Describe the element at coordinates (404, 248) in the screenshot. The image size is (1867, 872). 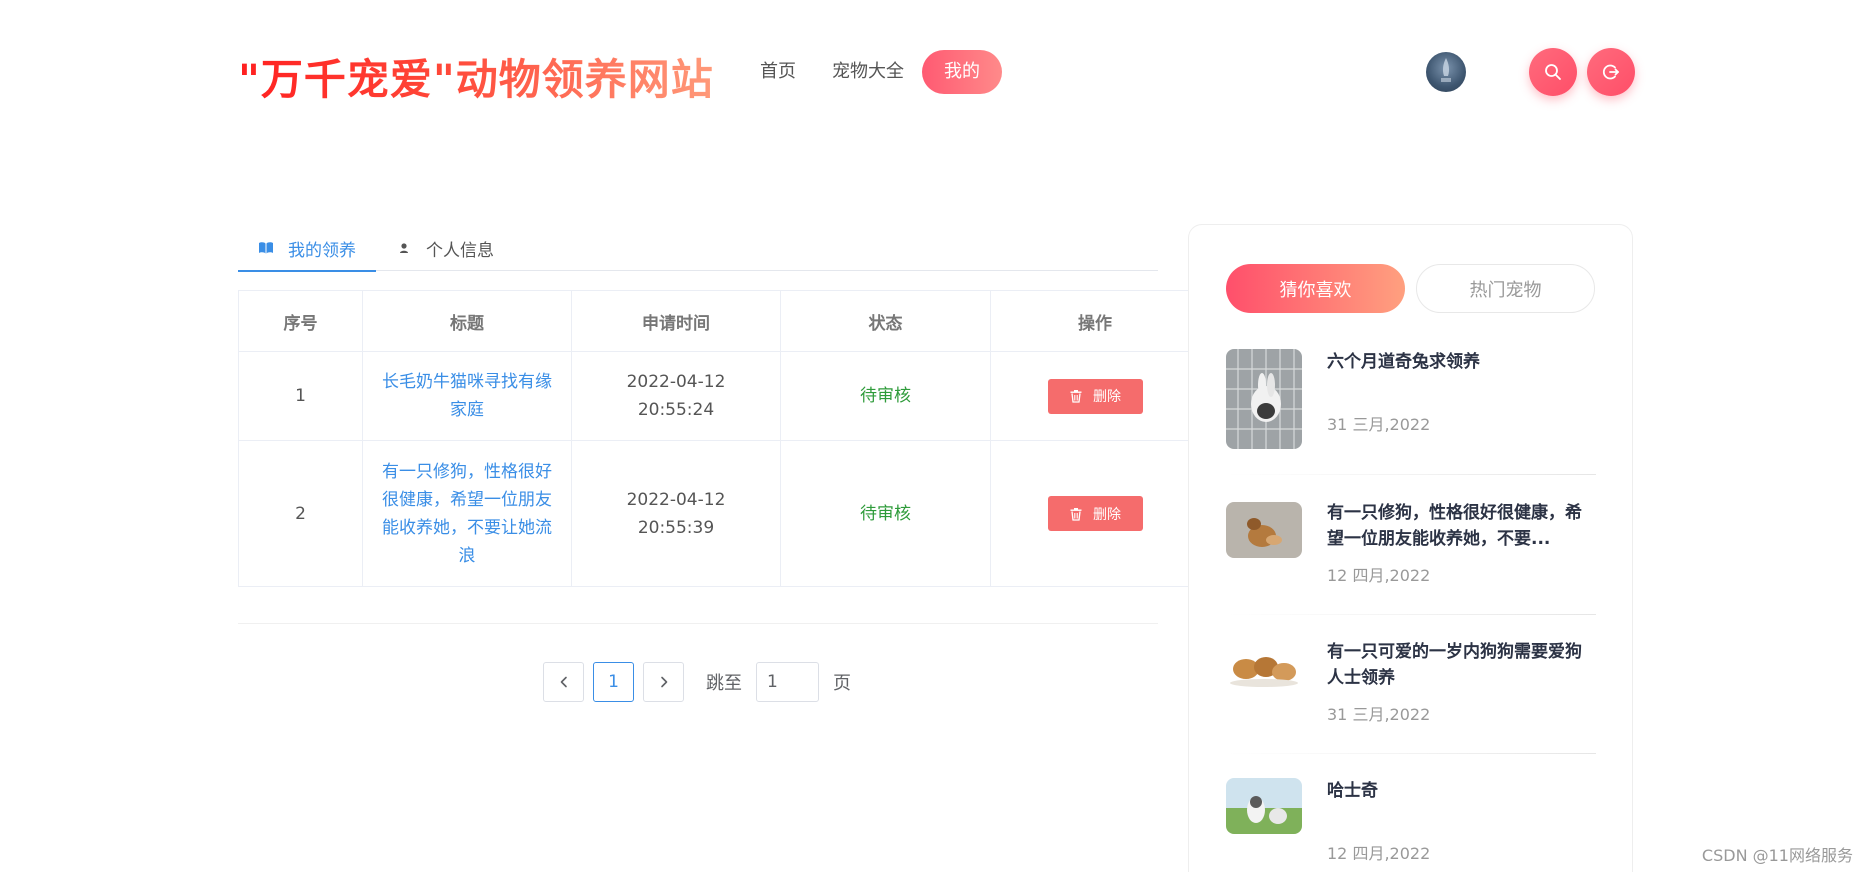
I see `user-icon` at that location.